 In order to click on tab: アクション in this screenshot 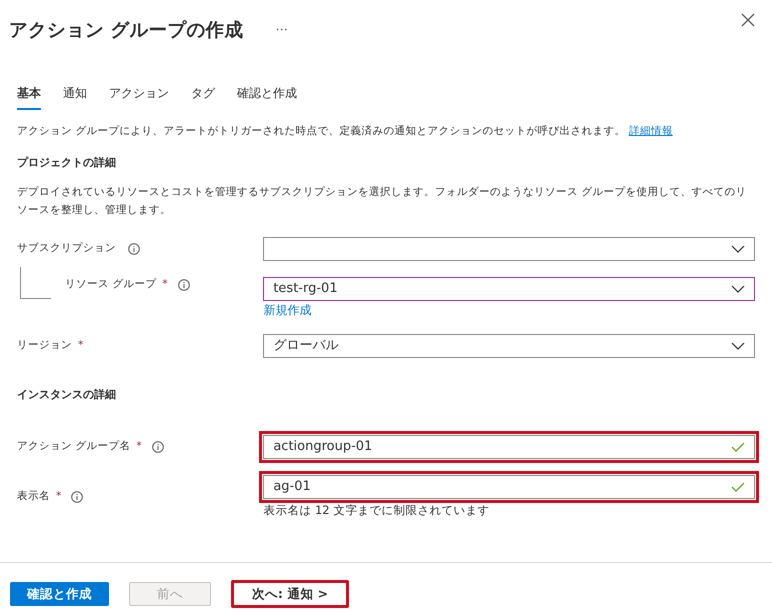, I will do `click(139, 97)`.